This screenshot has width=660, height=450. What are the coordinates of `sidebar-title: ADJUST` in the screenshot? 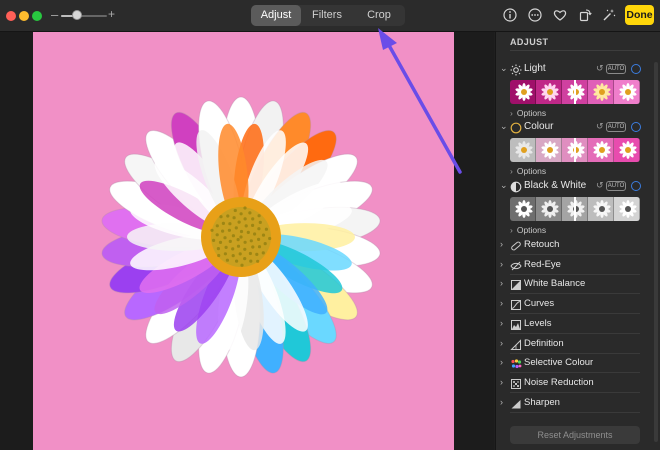 It's located at (529, 42).